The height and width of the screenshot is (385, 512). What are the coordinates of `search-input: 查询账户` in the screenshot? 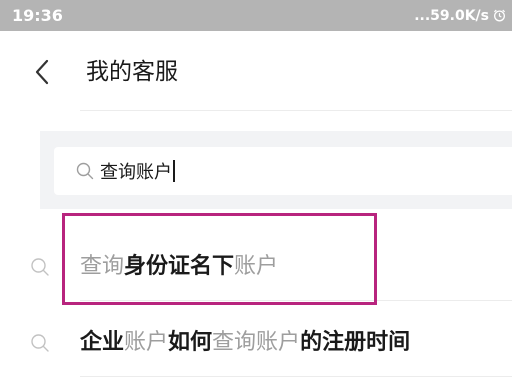 It's located at (283, 171).